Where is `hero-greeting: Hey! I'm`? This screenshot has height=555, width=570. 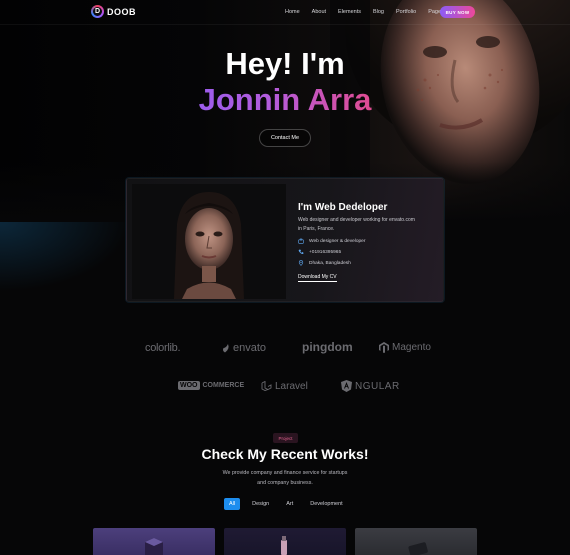 hero-greeting: Hey! I'm is located at coordinates (285, 63).